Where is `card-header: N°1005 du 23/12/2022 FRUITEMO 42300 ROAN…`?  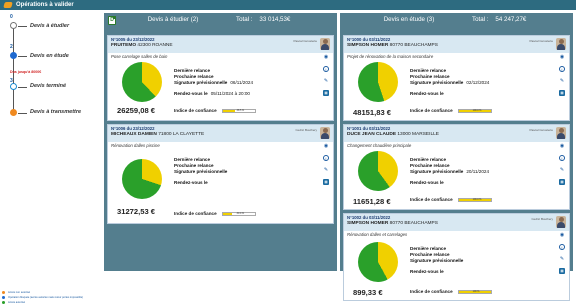
card-header: N°1005 du 23/12/2022 FRUITEMO 42300 ROAN… is located at coordinates (220, 44).